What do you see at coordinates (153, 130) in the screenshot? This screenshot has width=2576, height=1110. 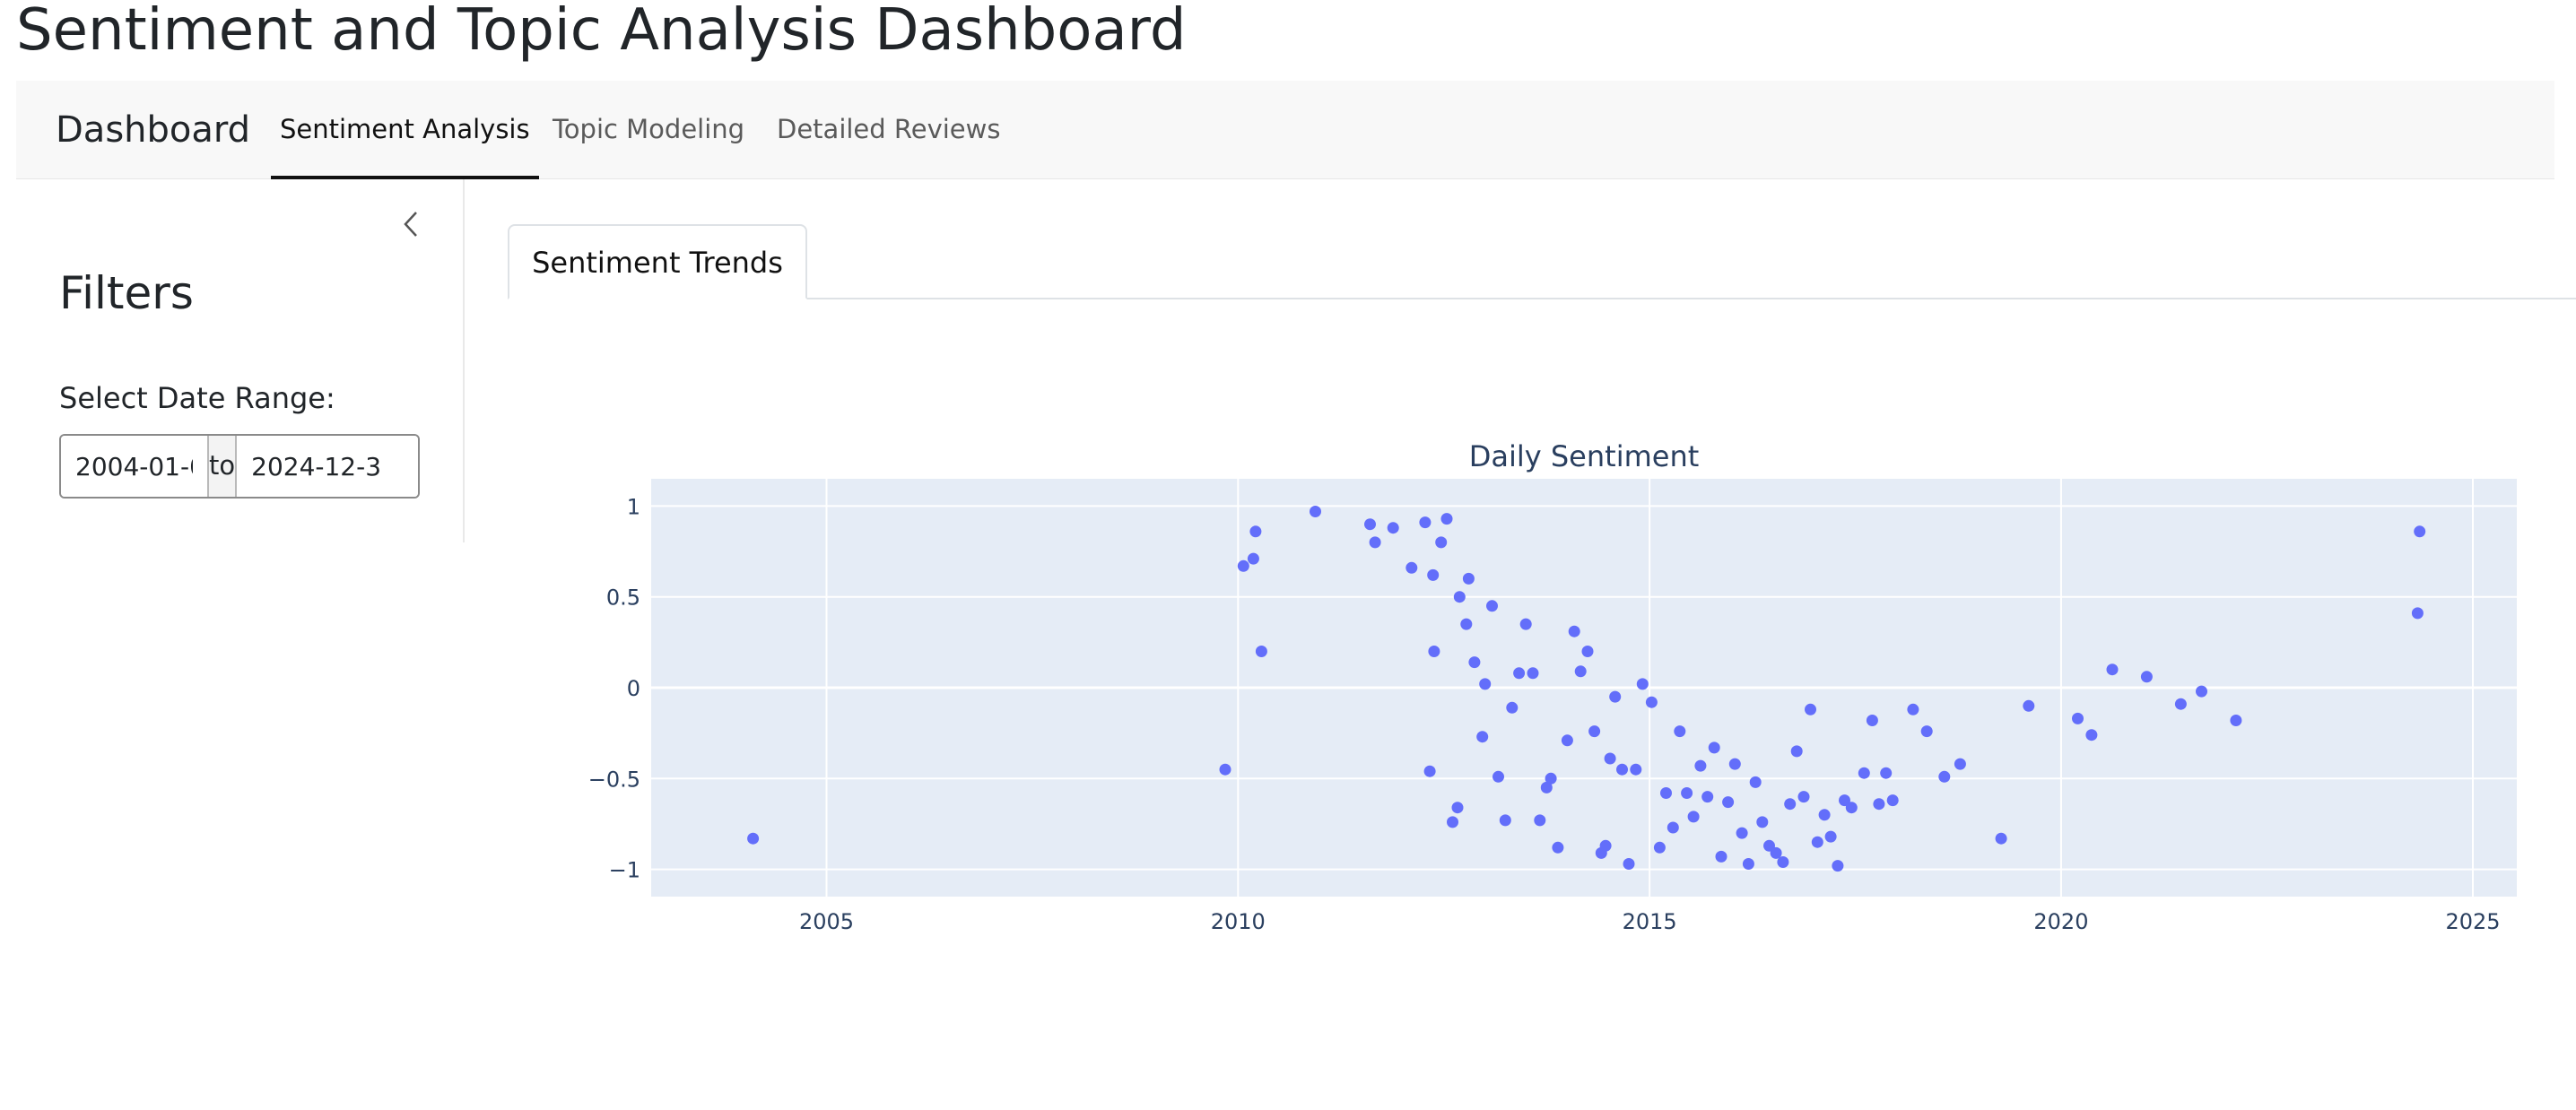 I see `navbar-brand: Dashboard` at bounding box center [153, 130].